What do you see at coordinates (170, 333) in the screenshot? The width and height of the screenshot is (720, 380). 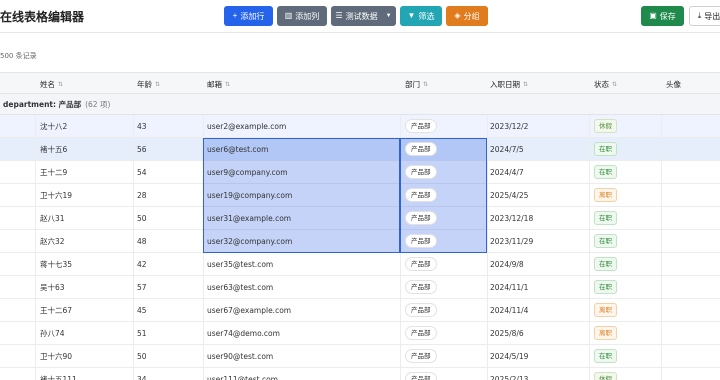 I see `cell-age: 51` at bounding box center [170, 333].